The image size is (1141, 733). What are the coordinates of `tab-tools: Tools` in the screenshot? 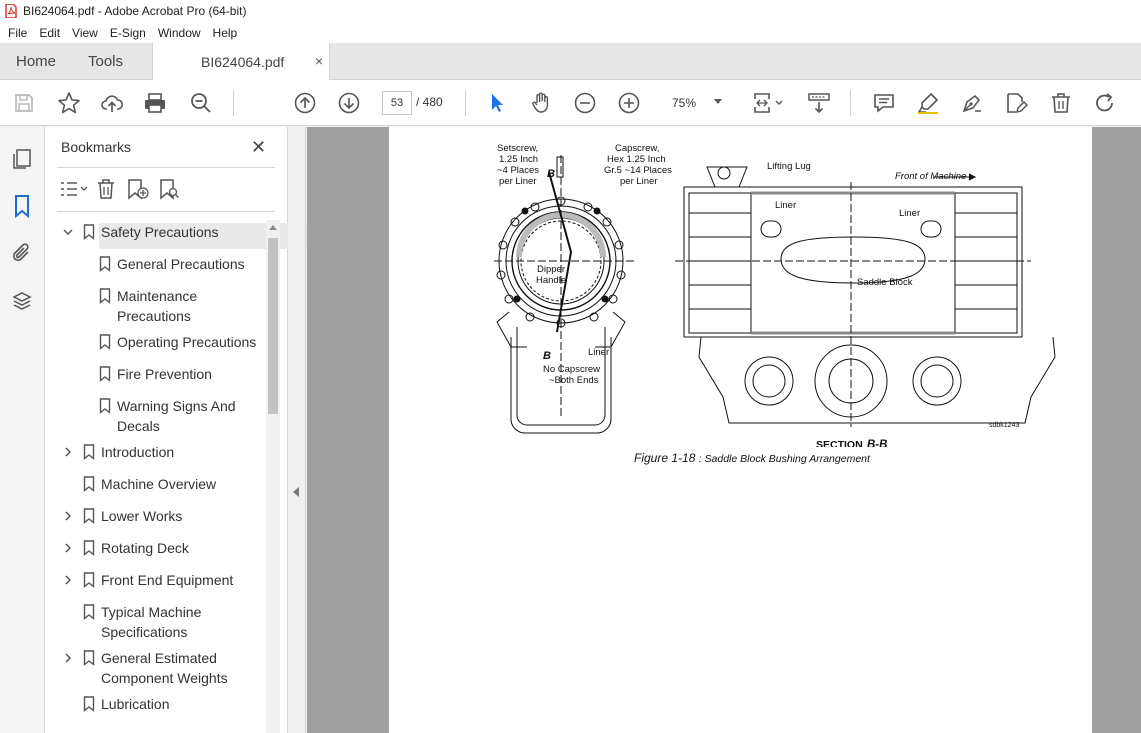 It's located at (105, 61).